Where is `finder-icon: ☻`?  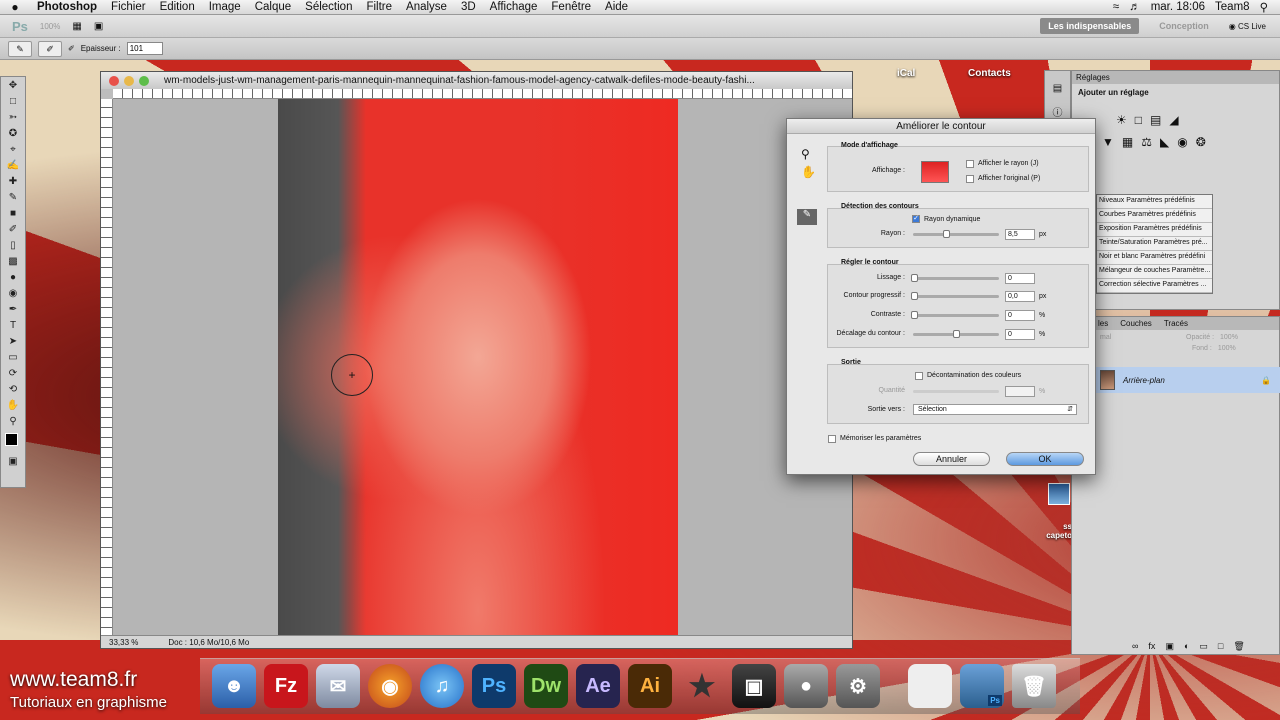 finder-icon: ☻ is located at coordinates (234, 686).